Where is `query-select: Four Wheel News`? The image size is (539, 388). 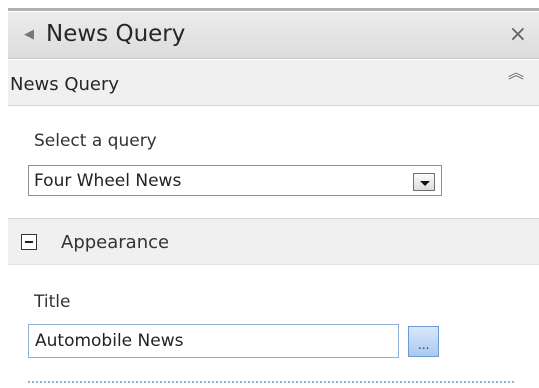 query-select: Four Wheel News is located at coordinates (235, 180).